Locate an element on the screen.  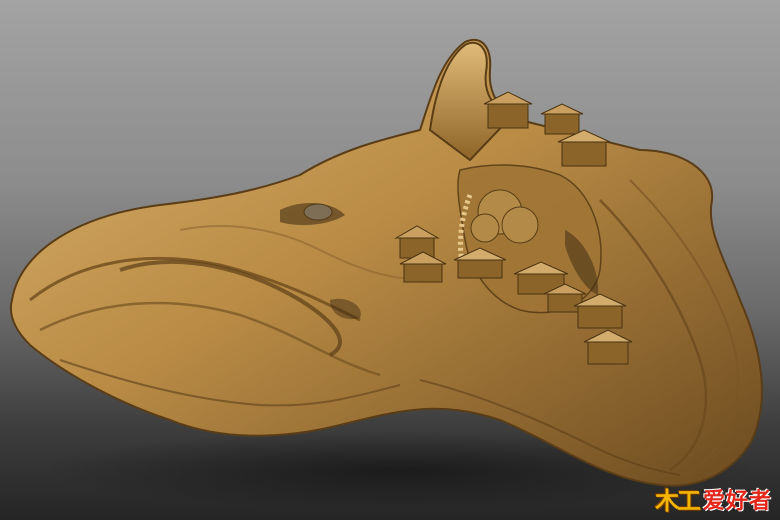
watermark-text-right: 爱好者 is located at coordinates (737, 501).